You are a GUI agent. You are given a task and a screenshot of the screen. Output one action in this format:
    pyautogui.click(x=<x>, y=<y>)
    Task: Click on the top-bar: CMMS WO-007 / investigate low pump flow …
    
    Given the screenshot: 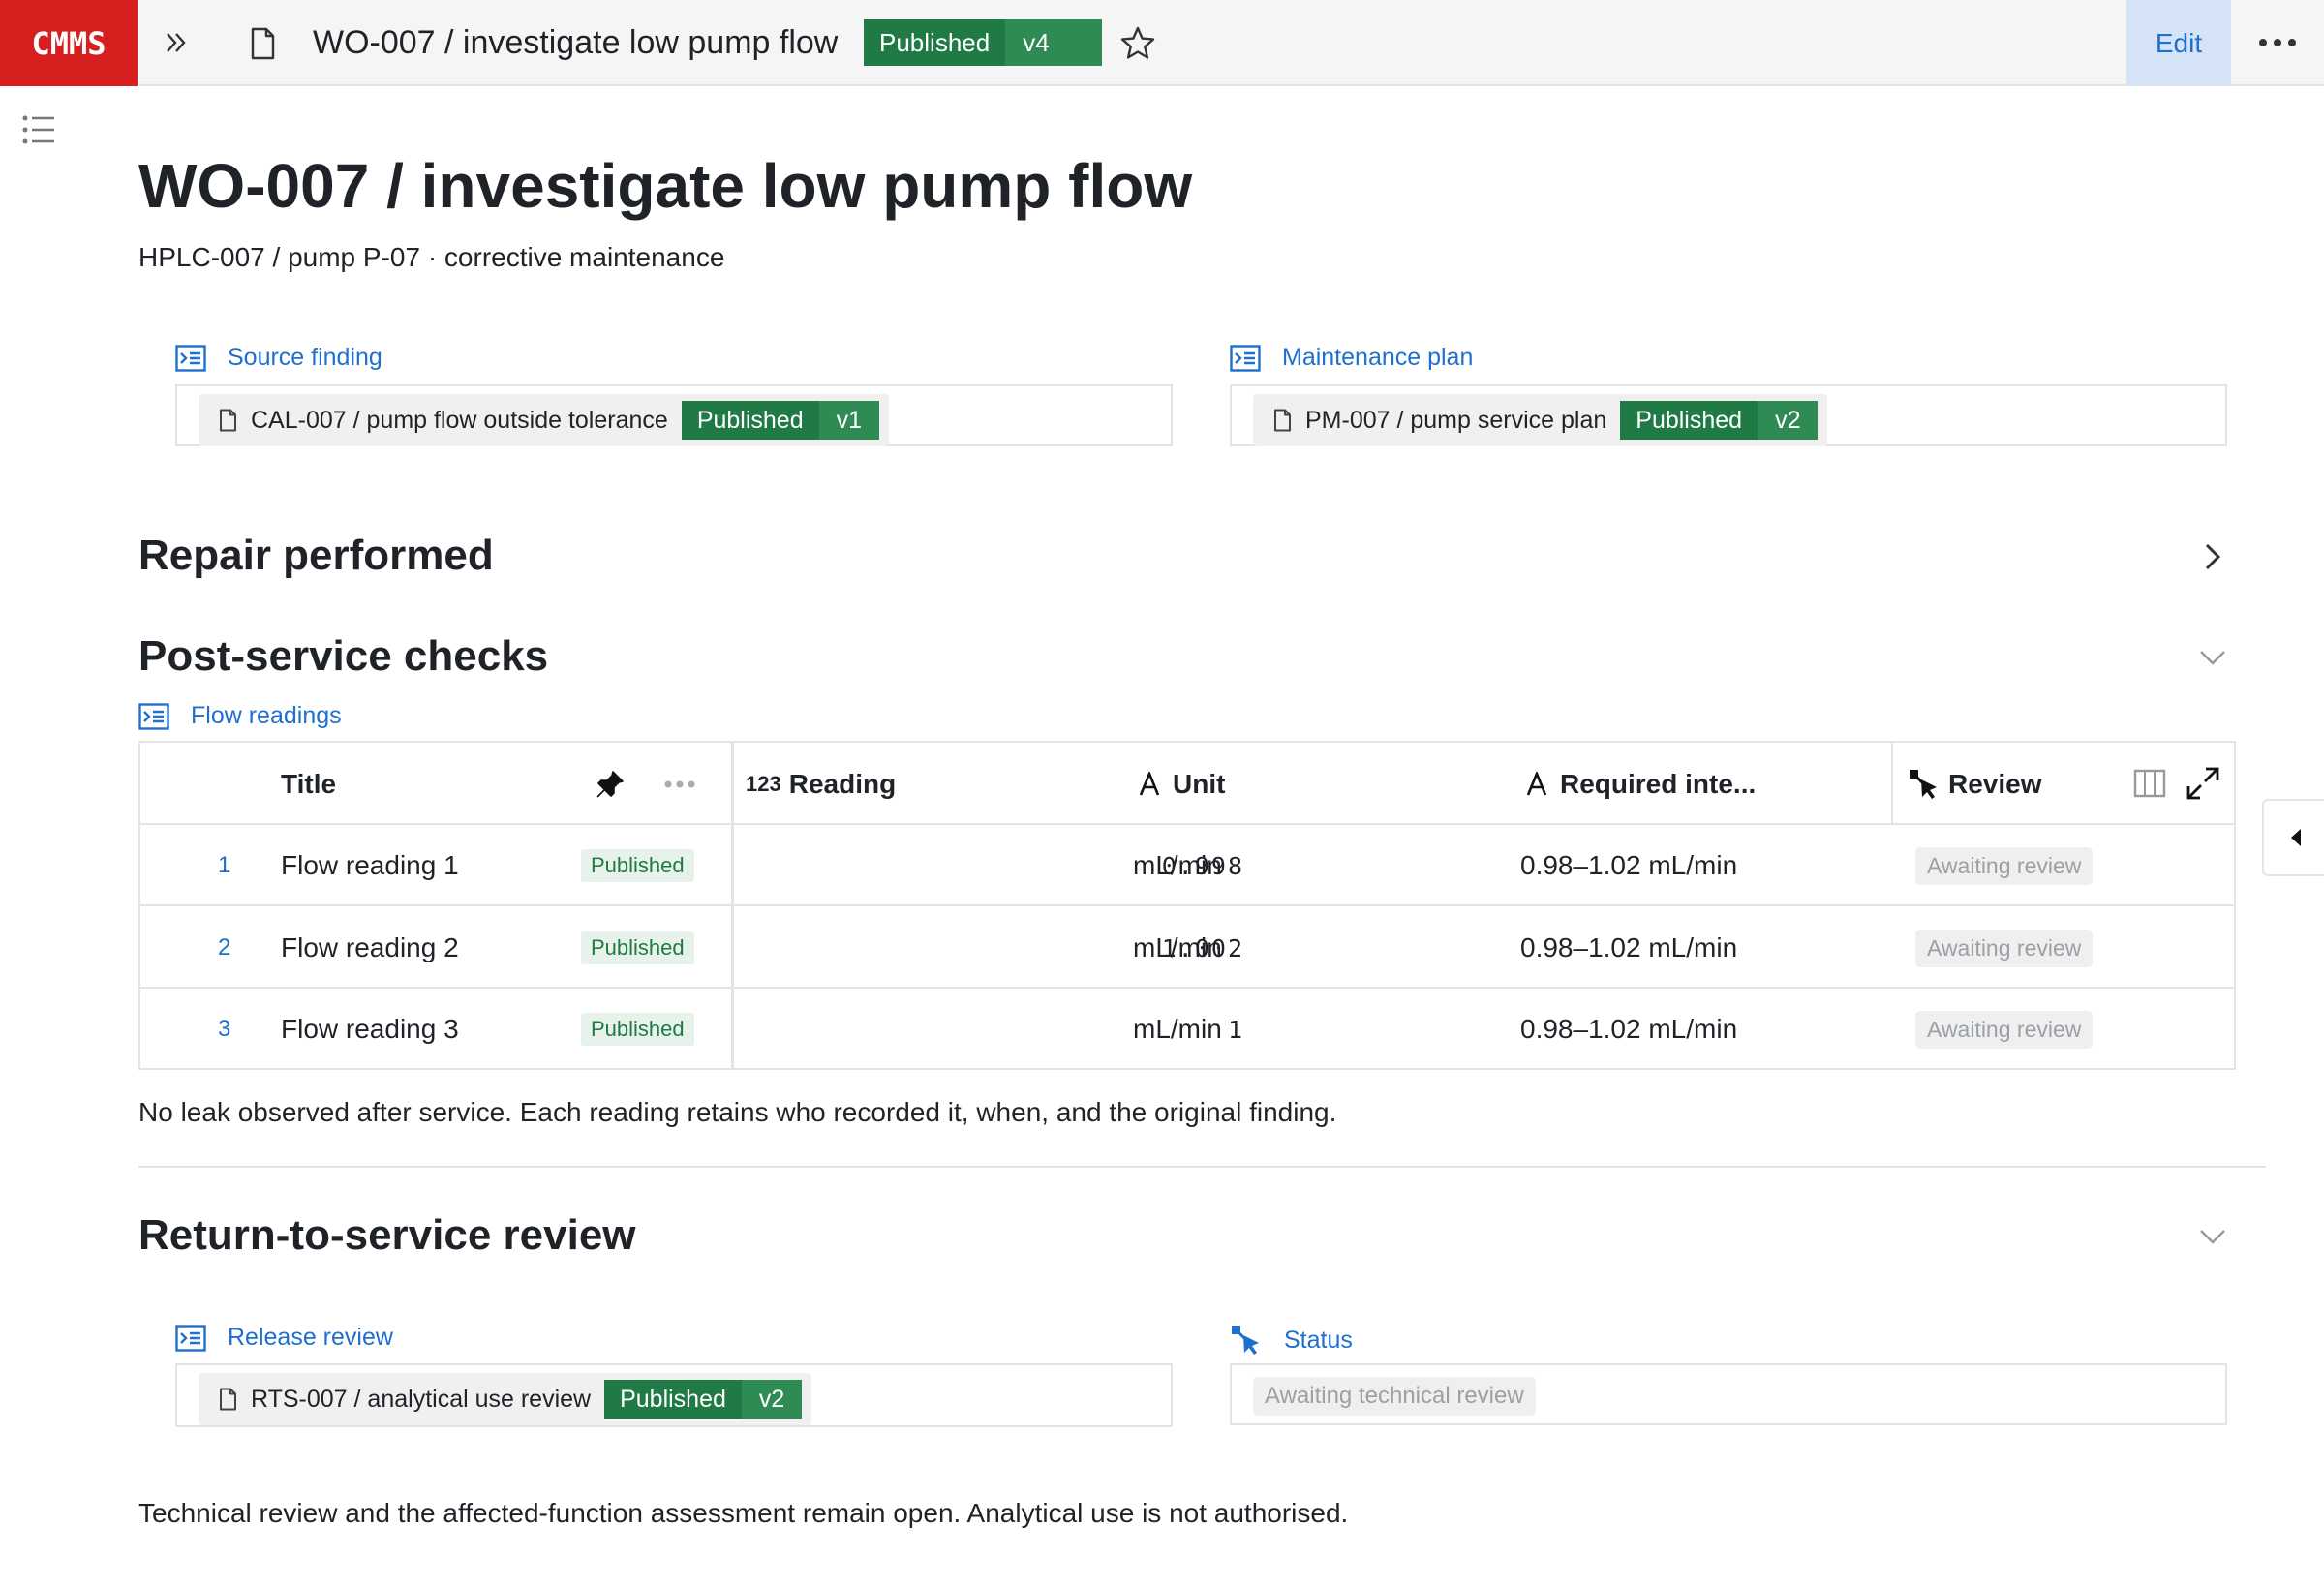 What is the action you would take?
    pyautogui.click(x=1162, y=43)
    